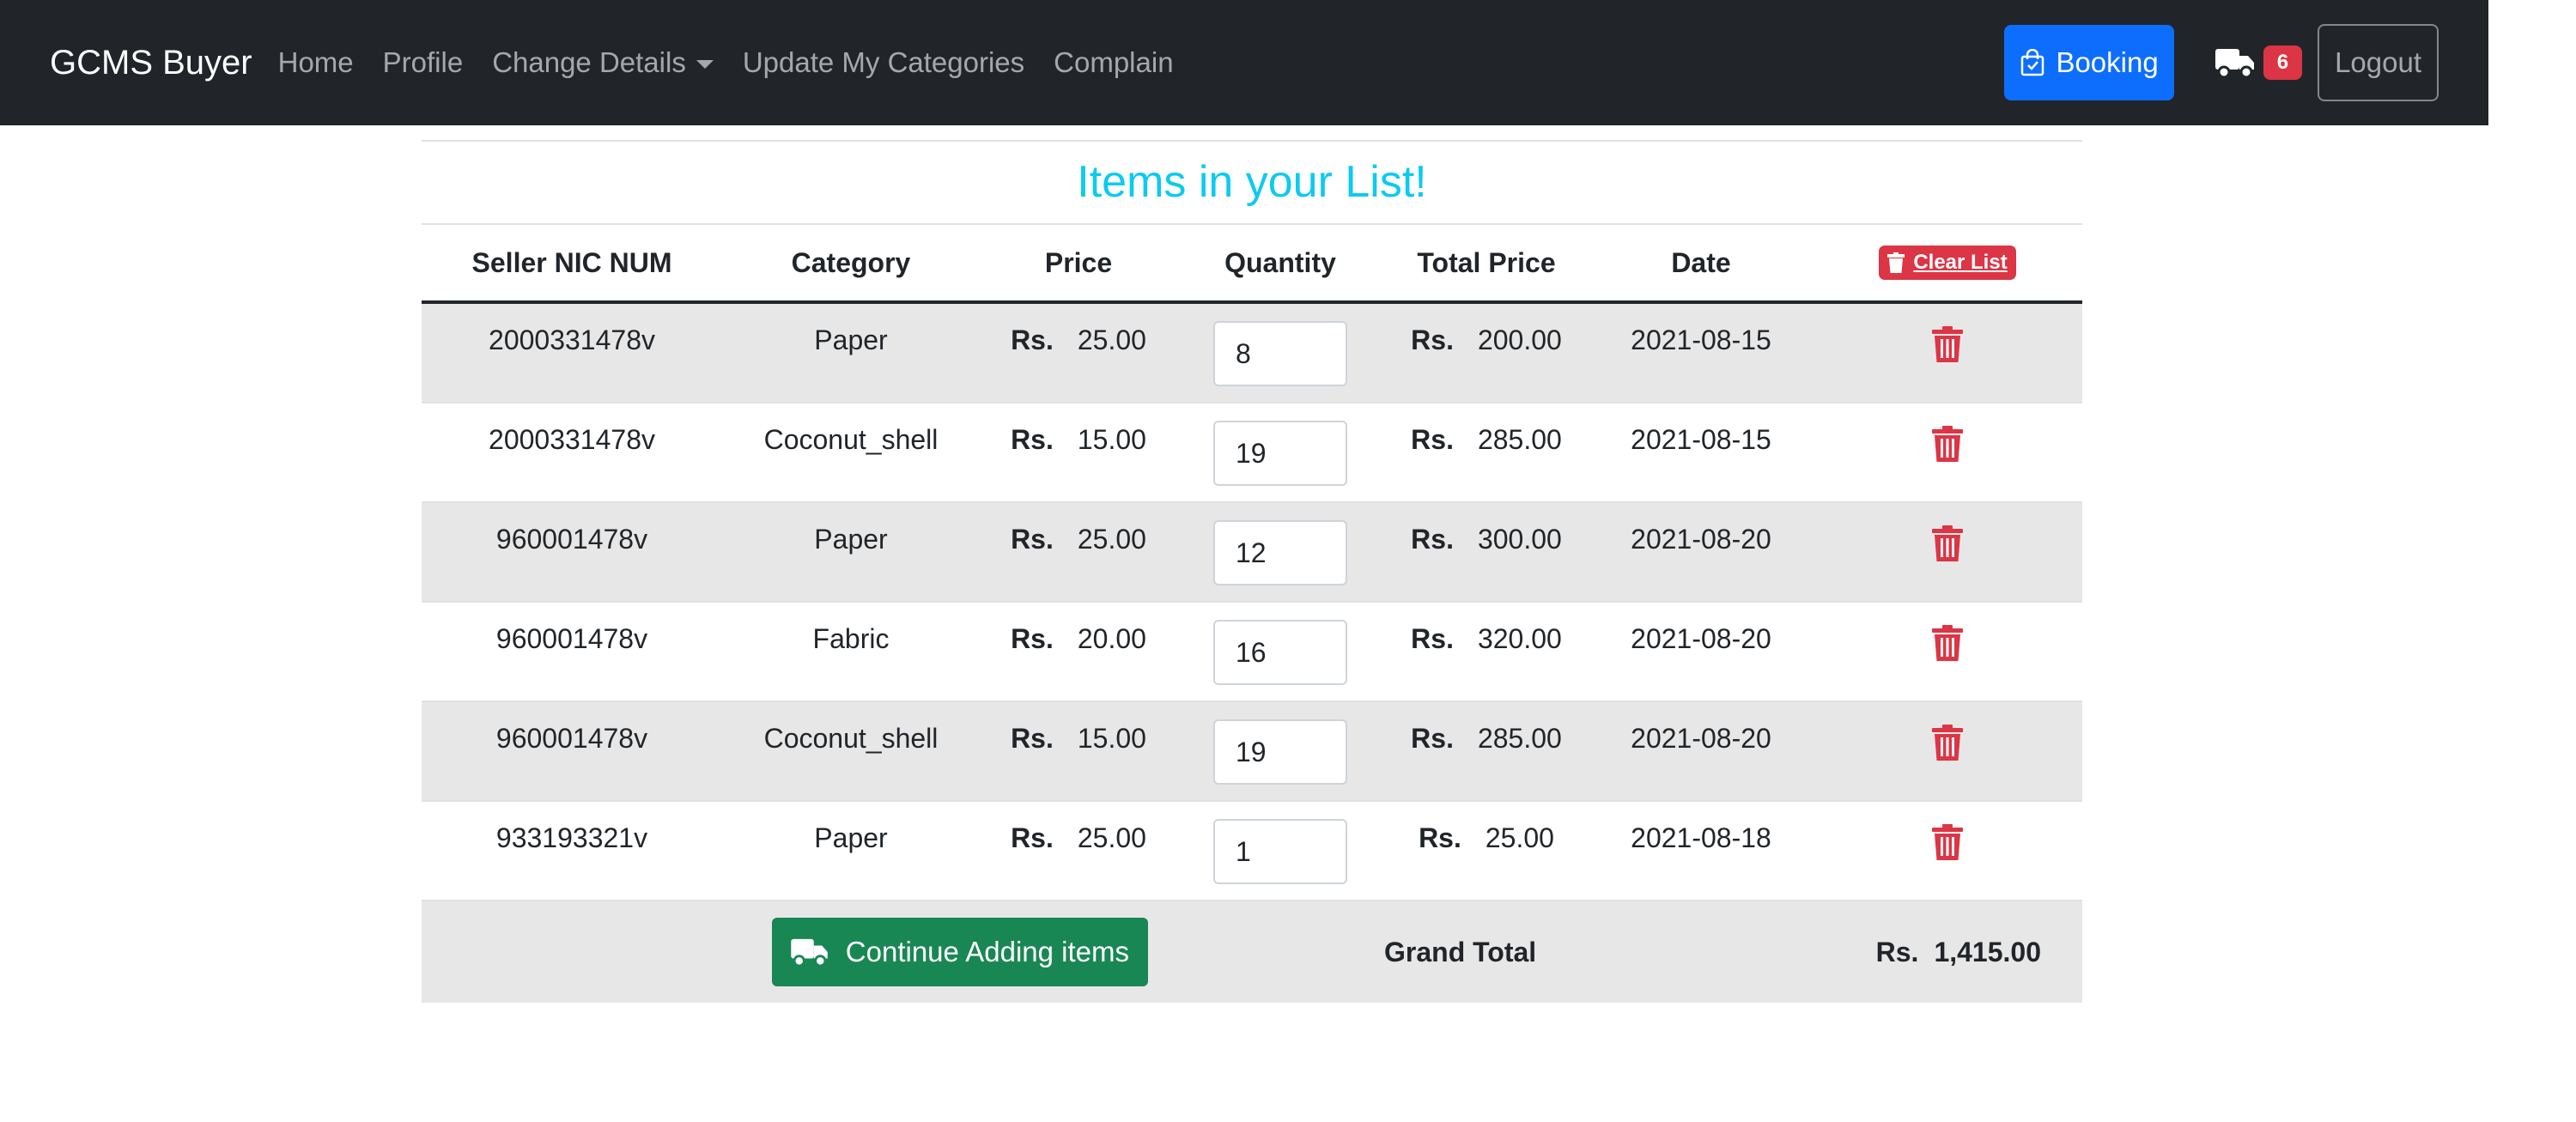  Describe the element at coordinates (959, 952) in the screenshot. I see `continue-adding-button: Continue Adding items` at that location.